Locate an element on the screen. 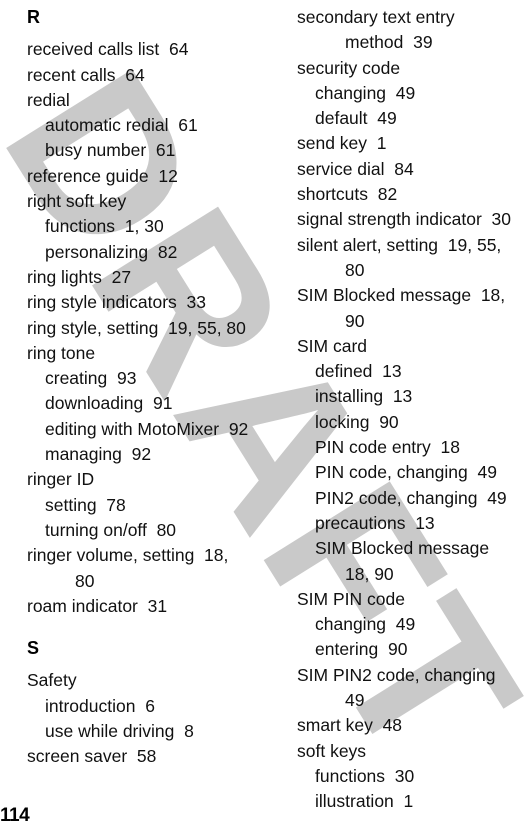 This screenshot has height=837, width=527. index-entry: ring lights 27 is located at coordinates (79, 276).